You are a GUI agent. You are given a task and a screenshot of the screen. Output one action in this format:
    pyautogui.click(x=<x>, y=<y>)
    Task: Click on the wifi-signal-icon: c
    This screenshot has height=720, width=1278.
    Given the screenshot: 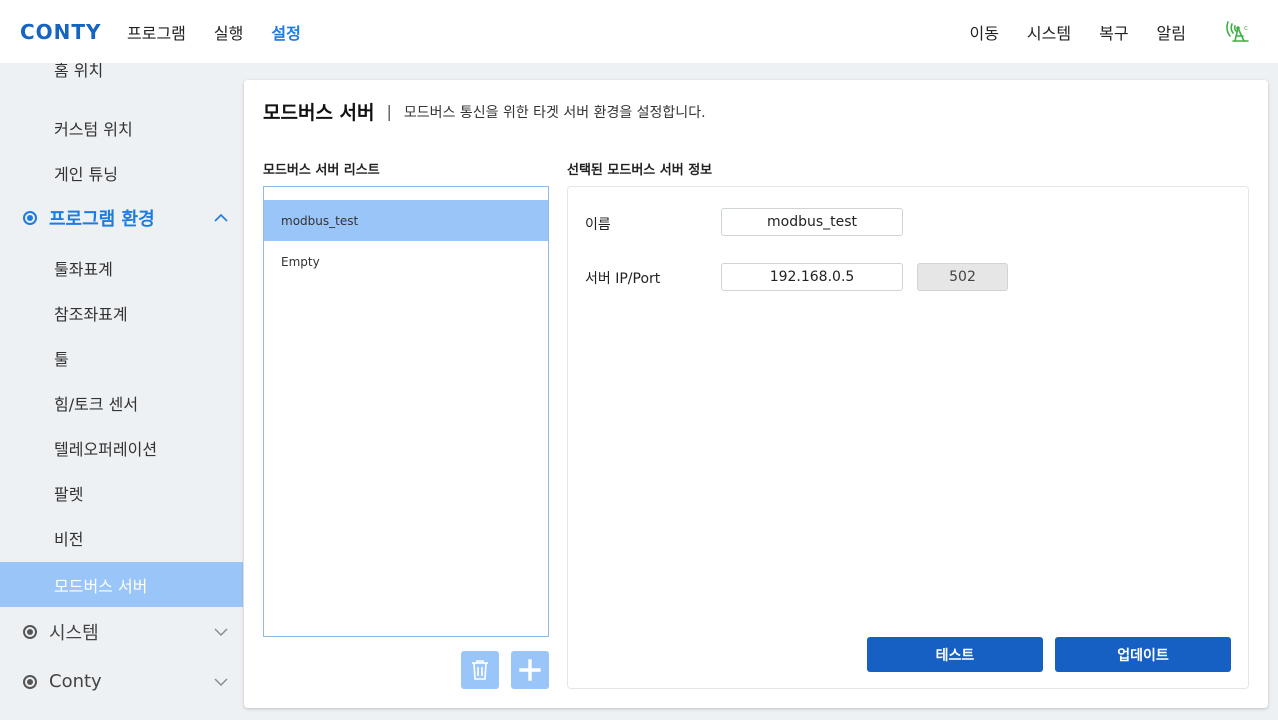 What is the action you would take?
    pyautogui.click(x=1239, y=31)
    